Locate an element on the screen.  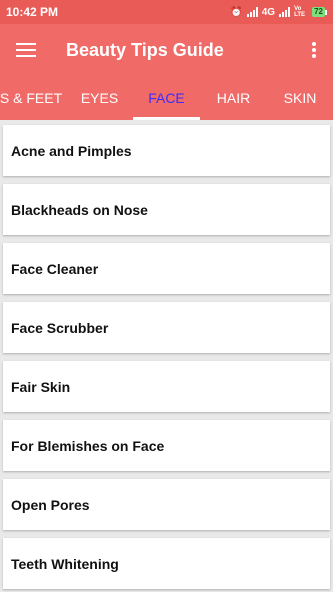
list-item: Open Pores is located at coordinates (166, 504).